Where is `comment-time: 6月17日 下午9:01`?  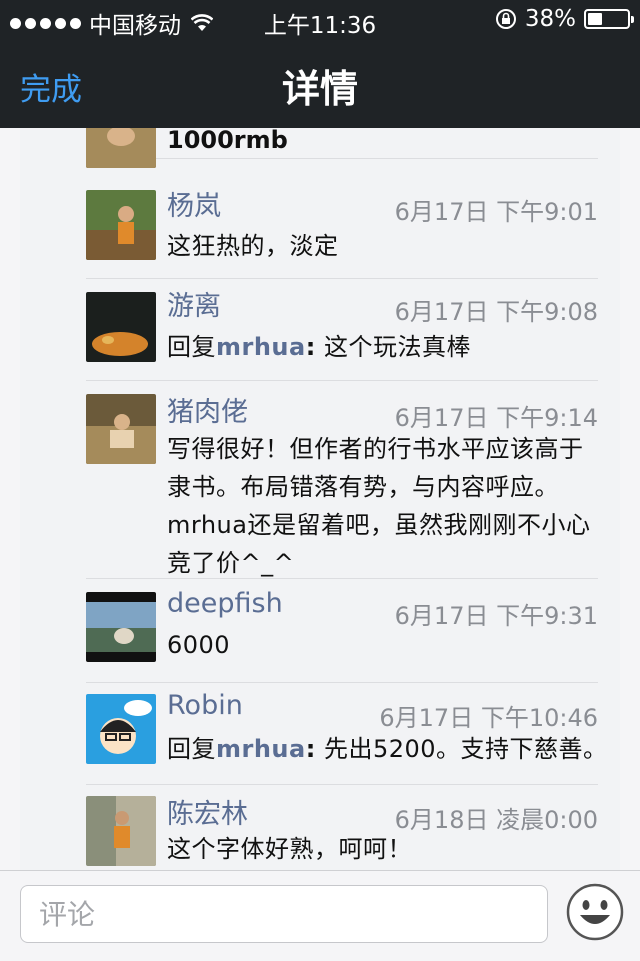
comment-time: 6月17日 下午9:01 is located at coordinates (496, 212).